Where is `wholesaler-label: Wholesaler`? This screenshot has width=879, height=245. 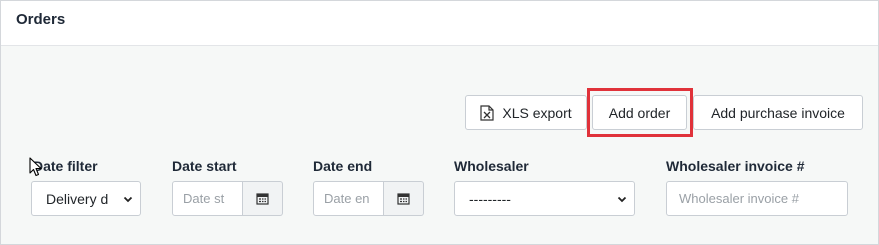 wholesaler-label: Wholesaler is located at coordinates (491, 166).